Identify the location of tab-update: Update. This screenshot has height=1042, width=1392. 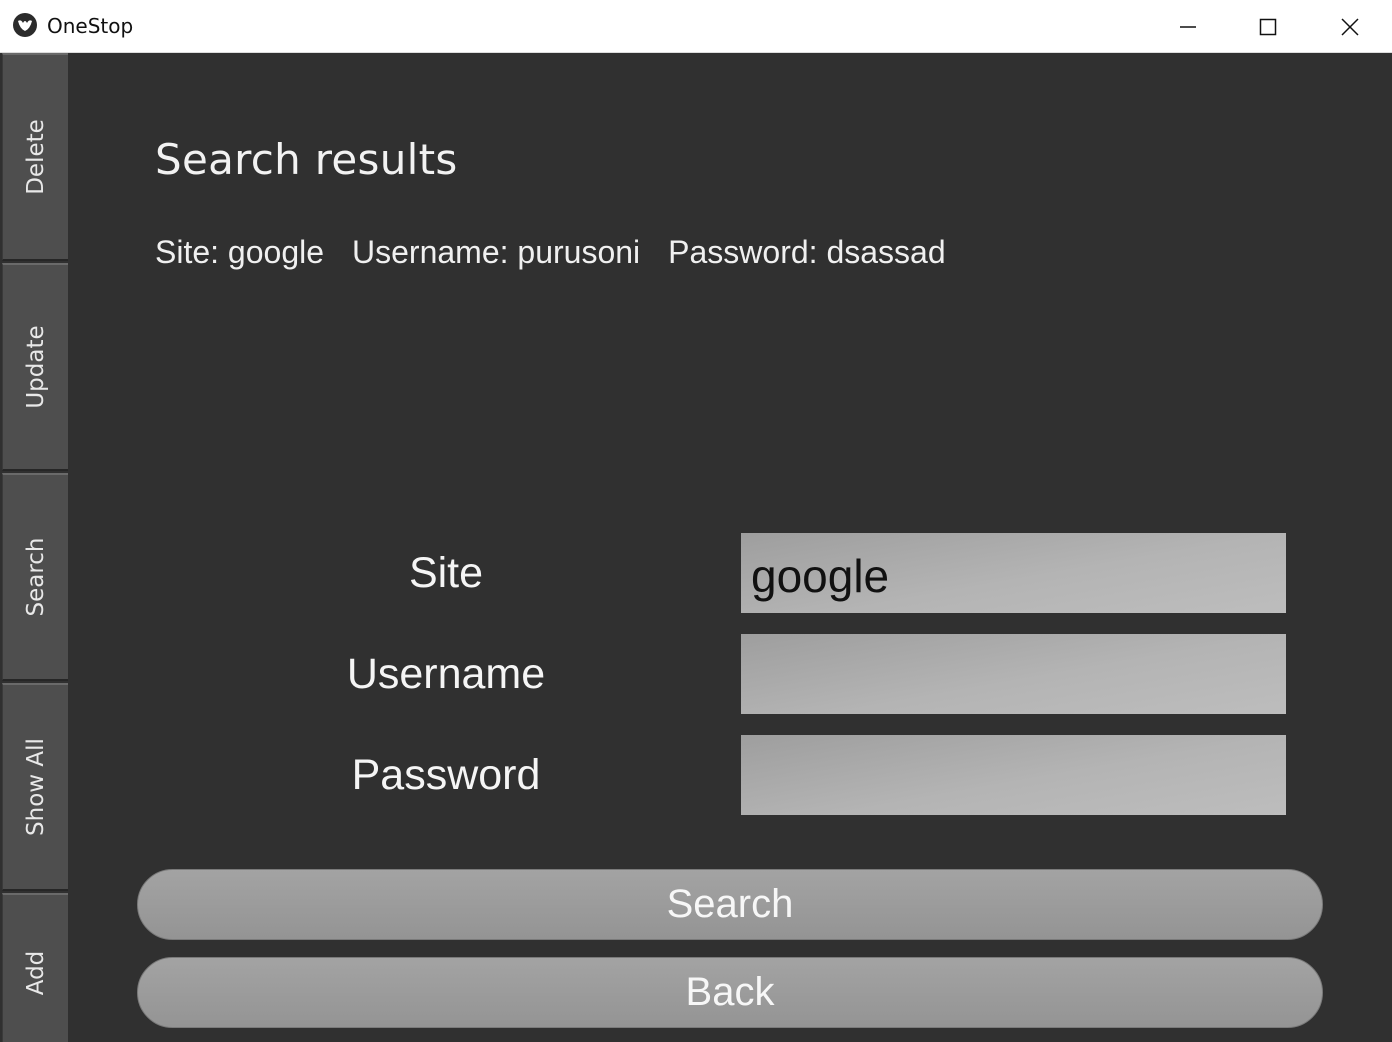
(35, 367).